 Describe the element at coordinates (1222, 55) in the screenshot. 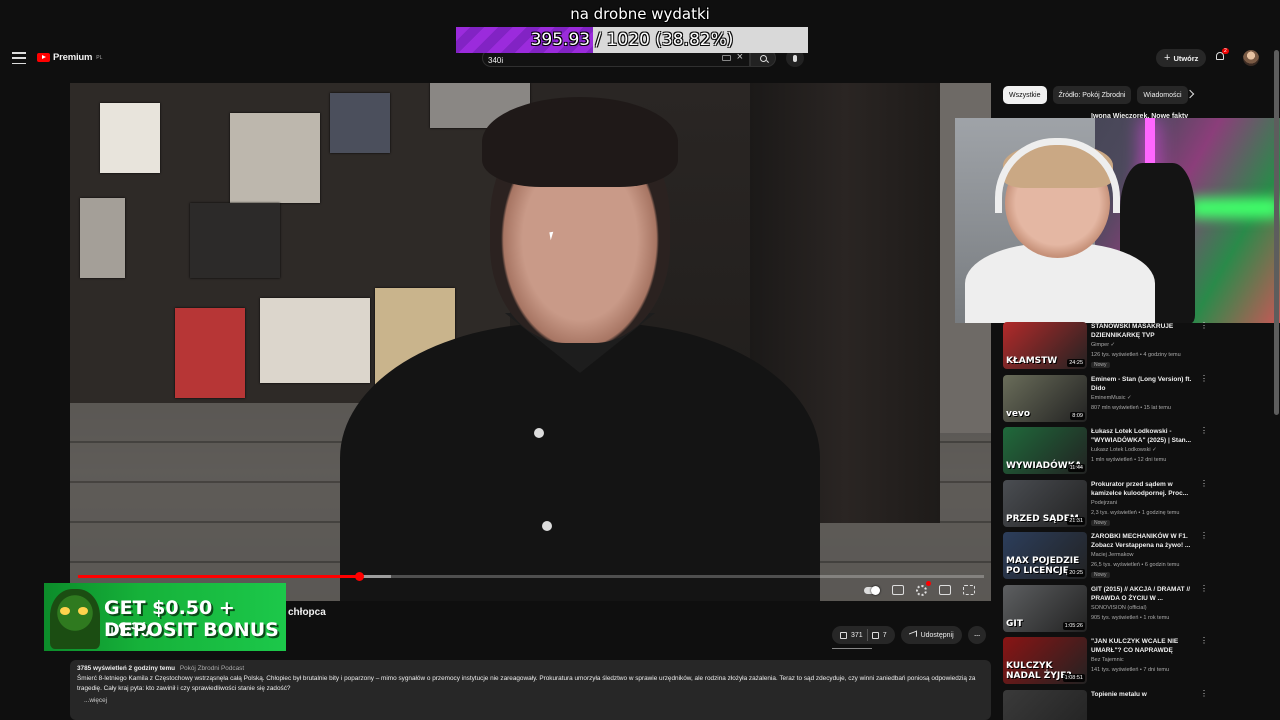

I see `notifications-button: 2` at that location.